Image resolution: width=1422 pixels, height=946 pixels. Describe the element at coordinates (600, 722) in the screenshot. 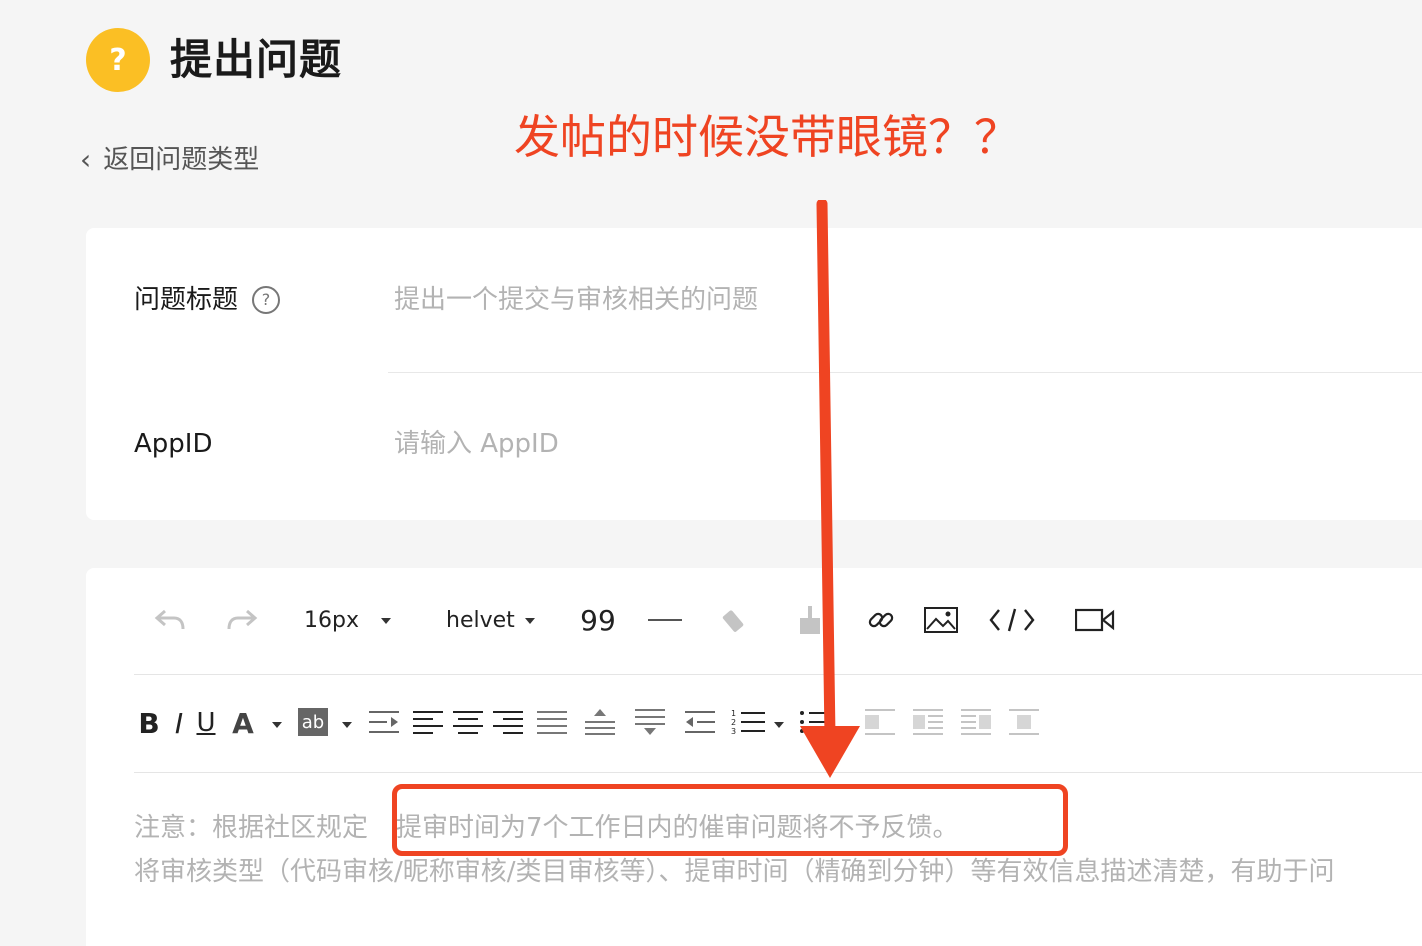

I see `line-height-top-icon` at that location.